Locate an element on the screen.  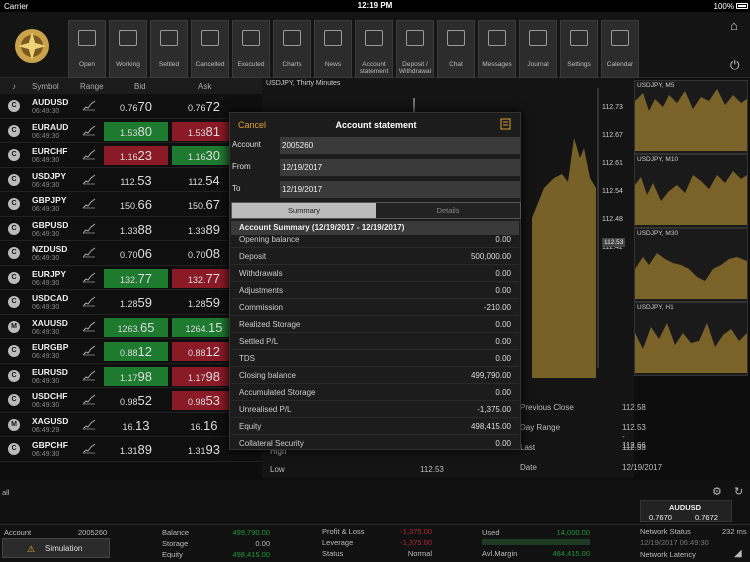
header-range: Range is located at coordinates (92, 86).